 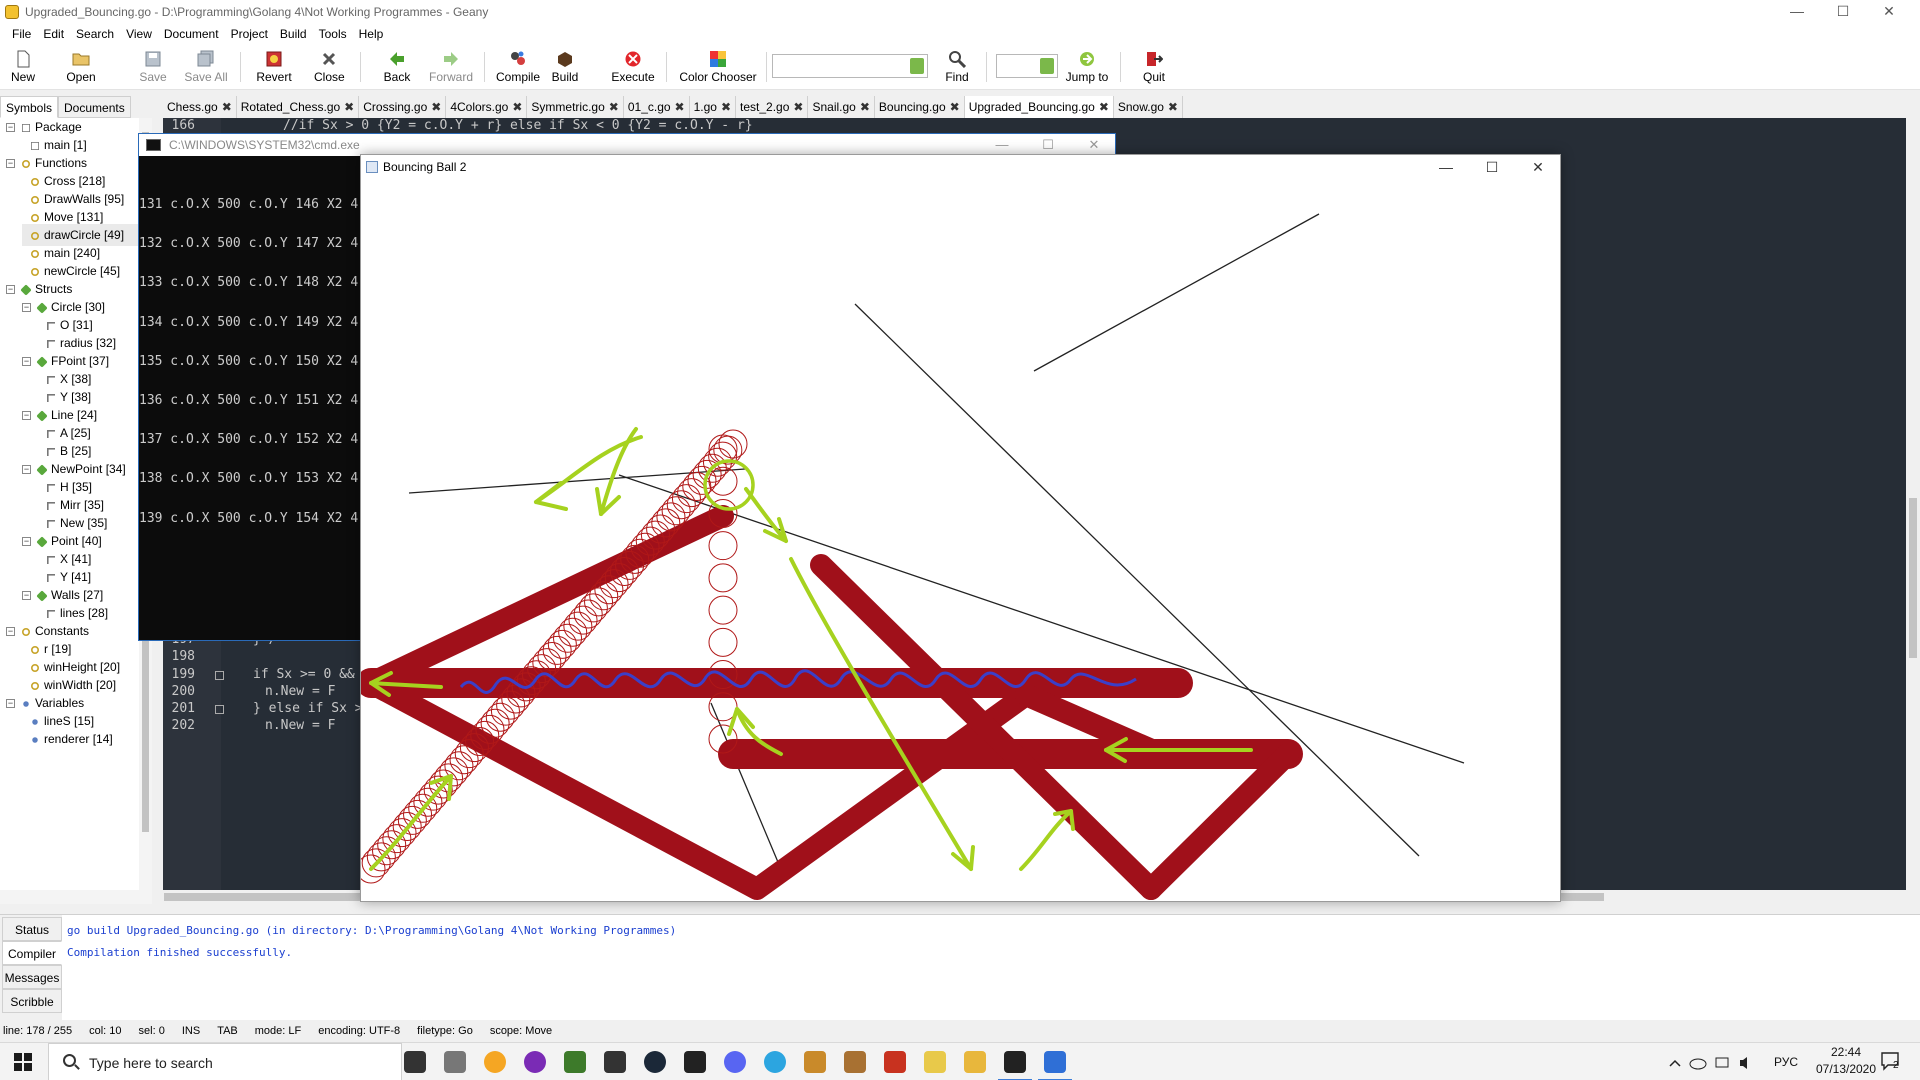 What do you see at coordinates (1148, 107) in the screenshot?
I see `editor-tab: Snow.go ✖` at bounding box center [1148, 107].